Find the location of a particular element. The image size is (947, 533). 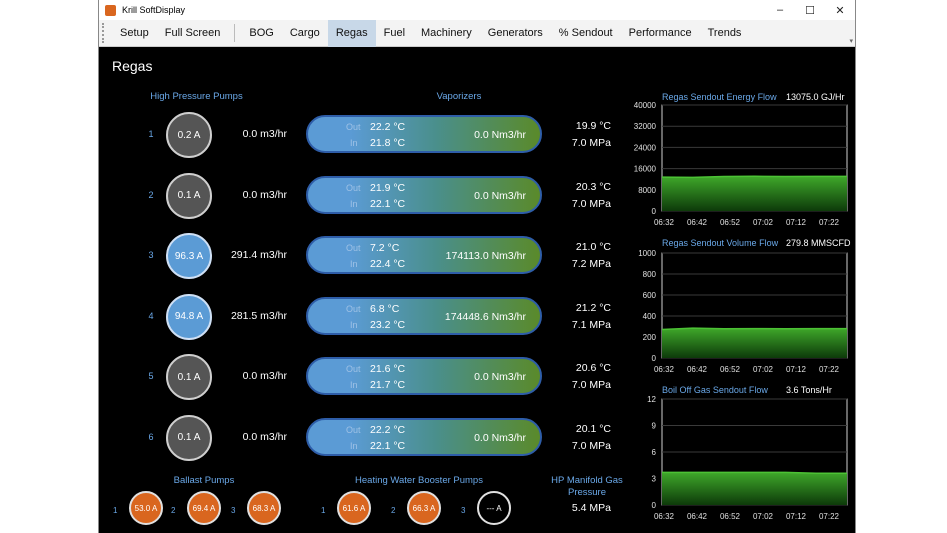

tab-cargo: Cargo is located at coordinates (305, 33).